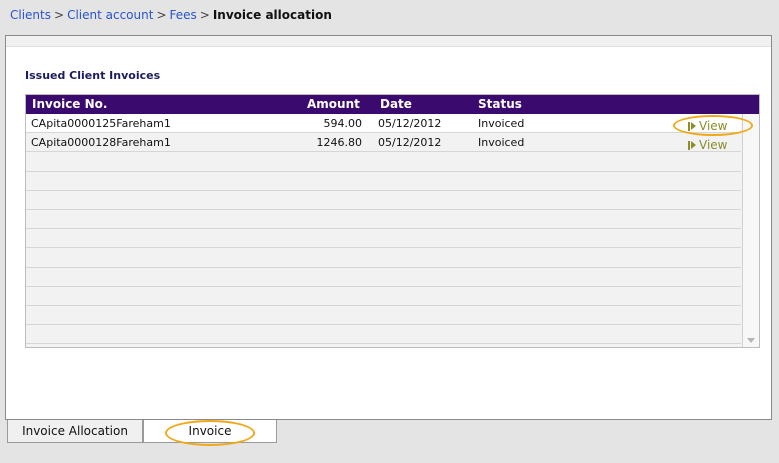 This screenshot has height=463, width=779. I want to click on vertical-scrollbar, so click(750, 230).